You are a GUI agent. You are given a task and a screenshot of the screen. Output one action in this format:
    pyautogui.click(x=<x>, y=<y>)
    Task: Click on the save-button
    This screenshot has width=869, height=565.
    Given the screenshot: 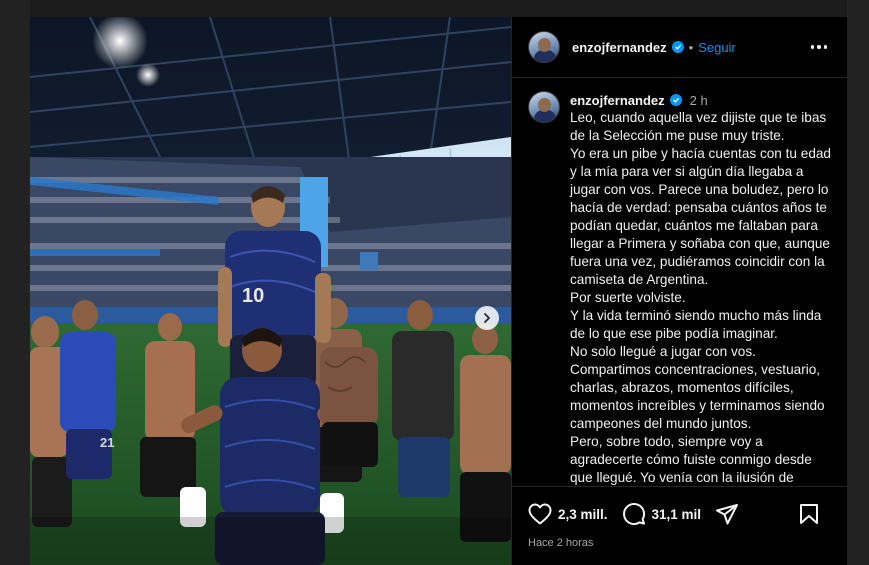 What is the action you would take?
    pyautogui.click(x=809, y=514)
    